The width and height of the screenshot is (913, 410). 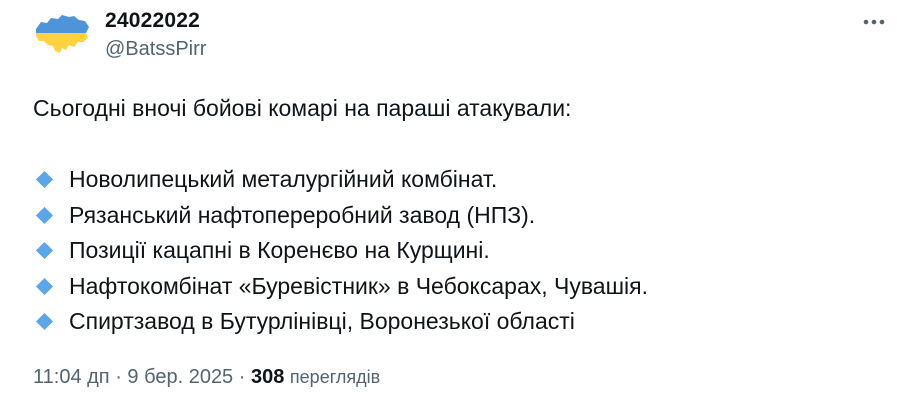 What do you see at coordinates (267, 377) in the screenshot?
I see `views-count: 308` at bounding box center [267, 377].